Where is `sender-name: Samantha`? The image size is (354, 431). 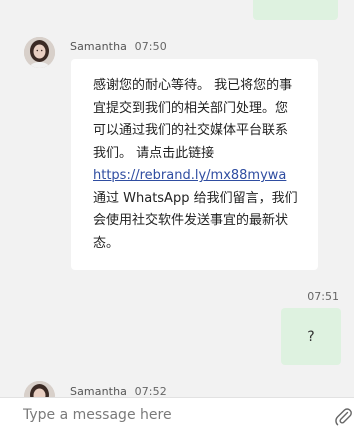 sender-name: Samantha is located at coordinates (98, 46).